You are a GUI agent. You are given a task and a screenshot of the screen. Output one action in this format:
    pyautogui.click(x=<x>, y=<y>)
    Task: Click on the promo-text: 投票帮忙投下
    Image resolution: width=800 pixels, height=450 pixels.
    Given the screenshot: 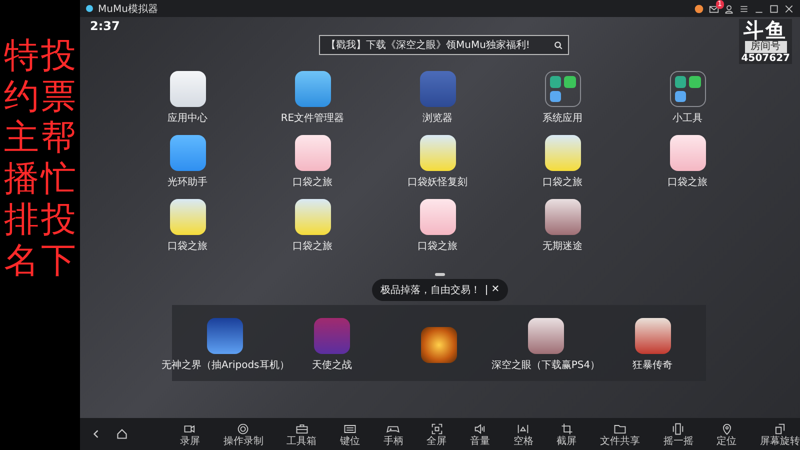 What is the action you would take?
    pyautogui.click(x=58, y=159)
    